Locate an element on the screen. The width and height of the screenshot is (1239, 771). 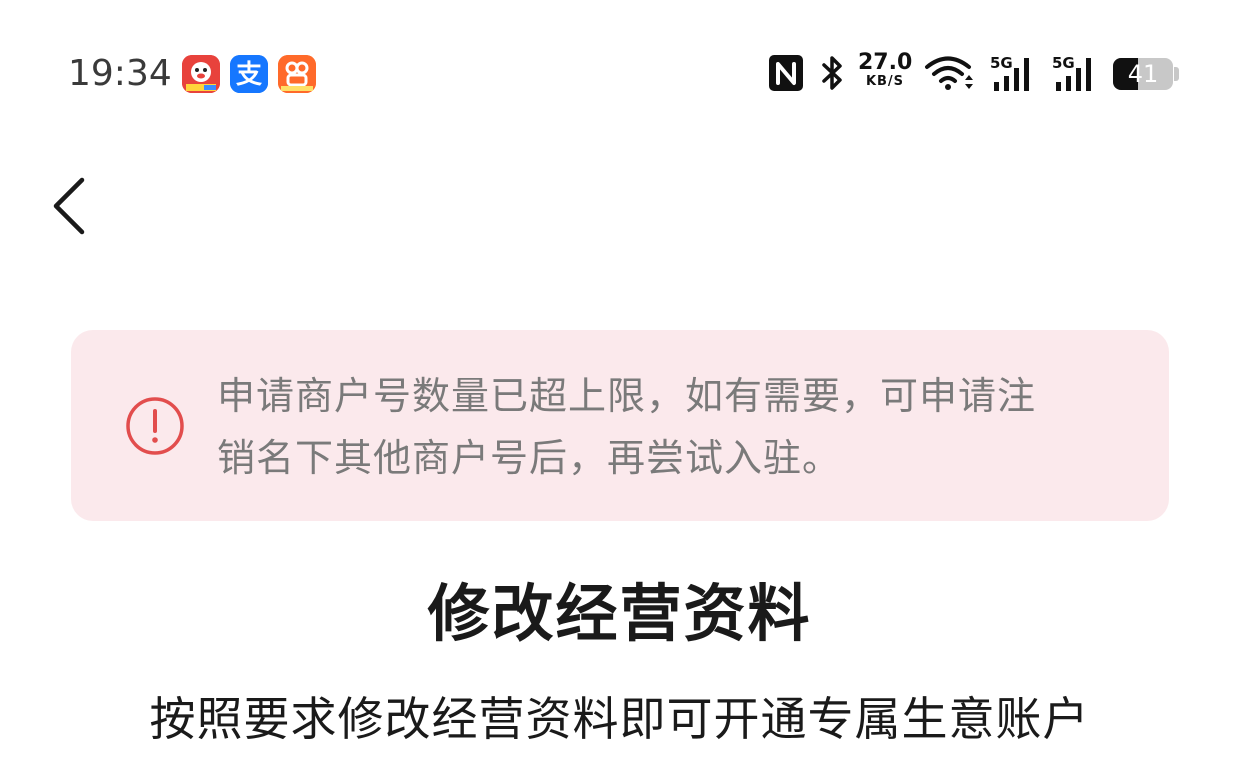
nfc-icon is located at coordinates (786, 73).